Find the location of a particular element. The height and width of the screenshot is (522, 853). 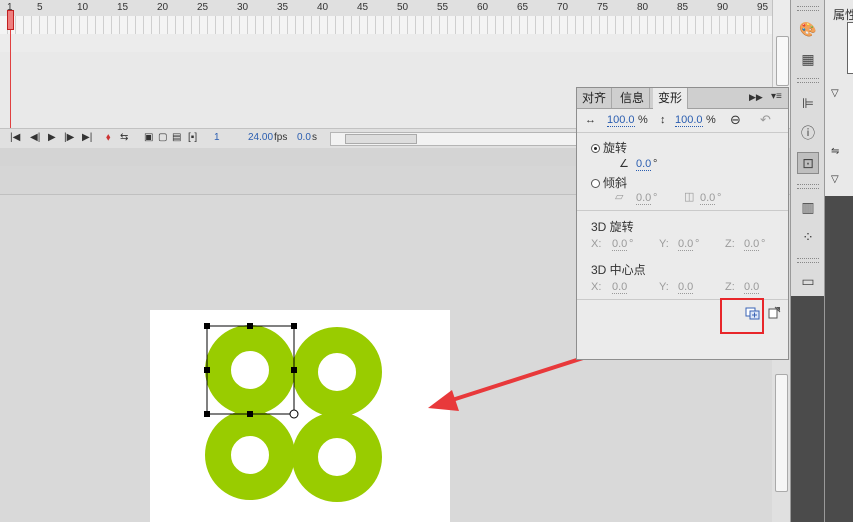

reset-transform-icon is located at coordinates (775, 313).